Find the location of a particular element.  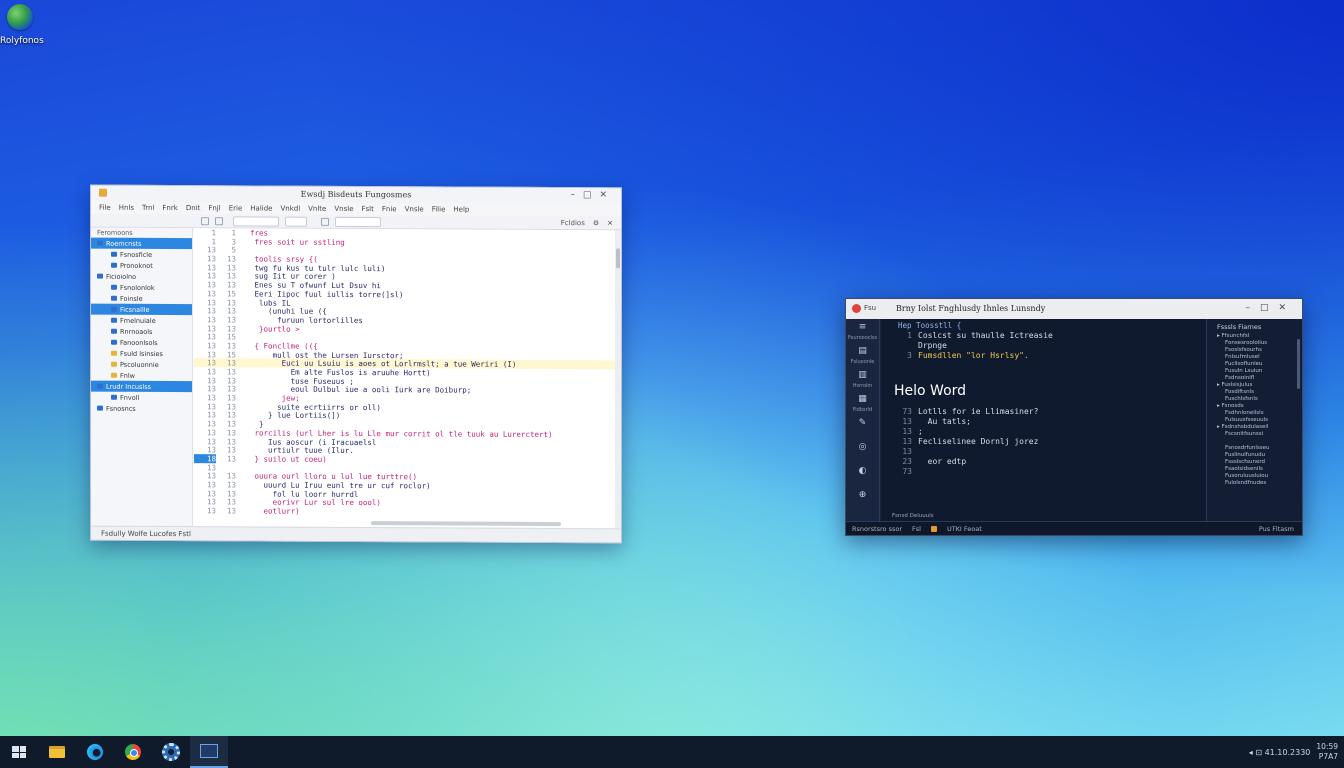

sidebar-item: Pronoknot is located at coordinates (141, 266).